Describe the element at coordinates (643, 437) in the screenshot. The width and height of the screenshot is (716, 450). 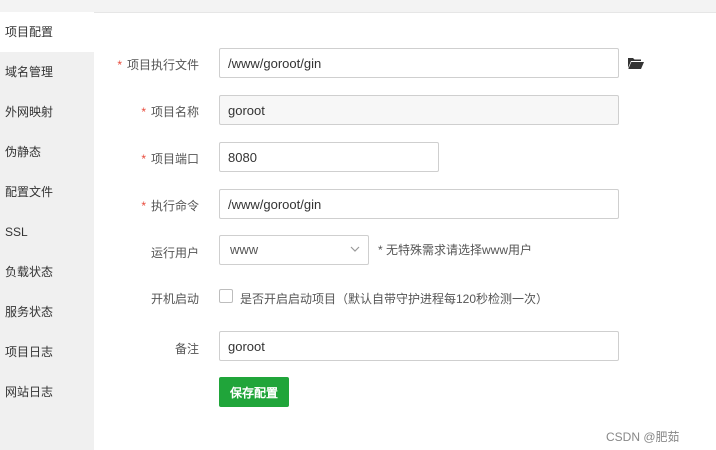
I see `watermark: CSDN @肥茹` at that location.